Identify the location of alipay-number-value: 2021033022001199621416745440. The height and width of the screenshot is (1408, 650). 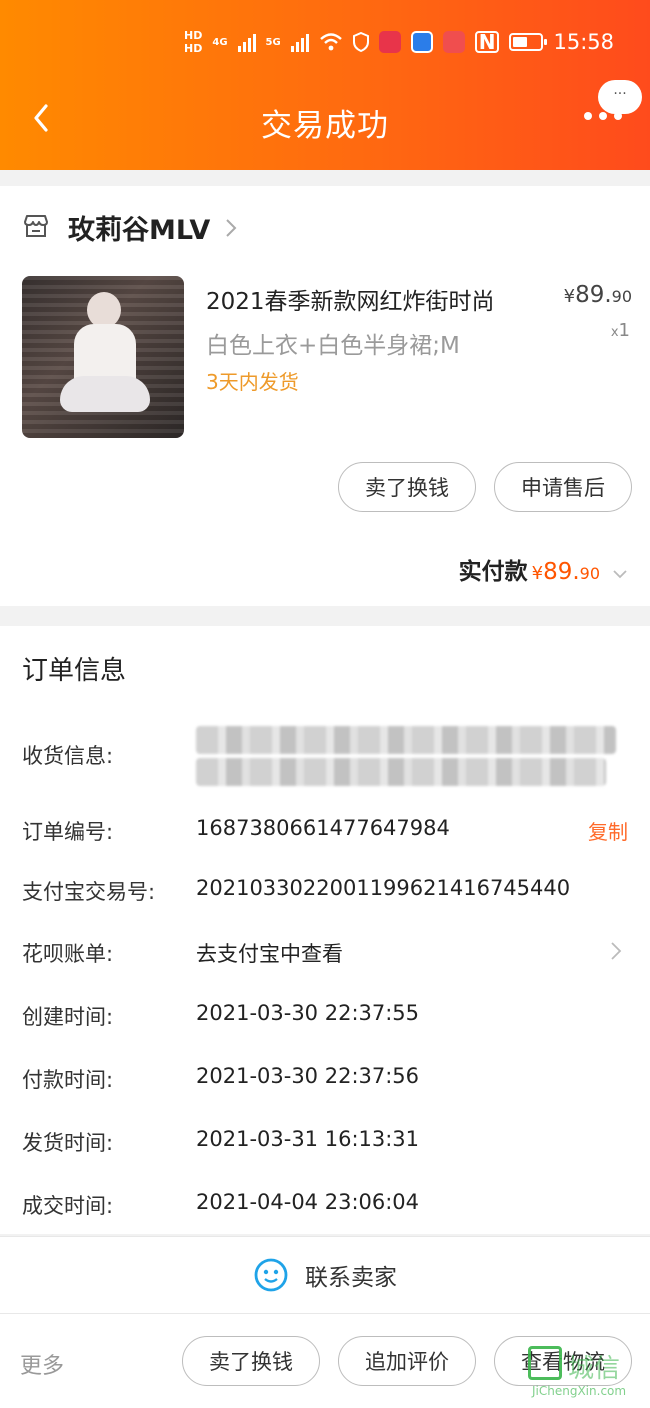
(383, 888).